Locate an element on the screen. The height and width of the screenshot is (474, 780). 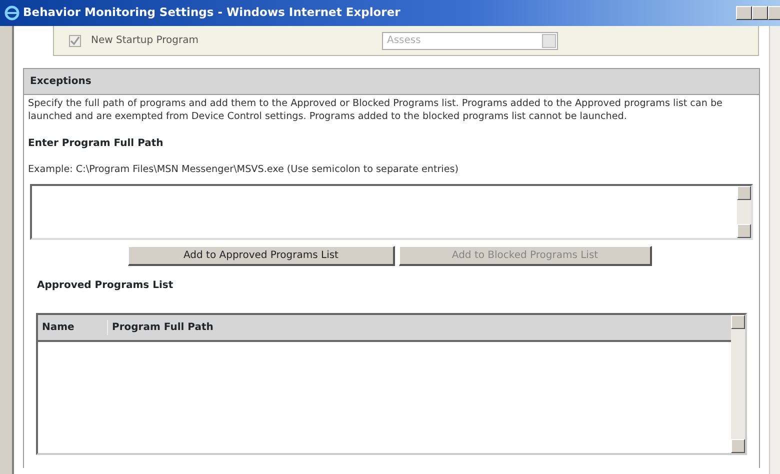
scrollbar-drawing is located at coordinates (744, 212).